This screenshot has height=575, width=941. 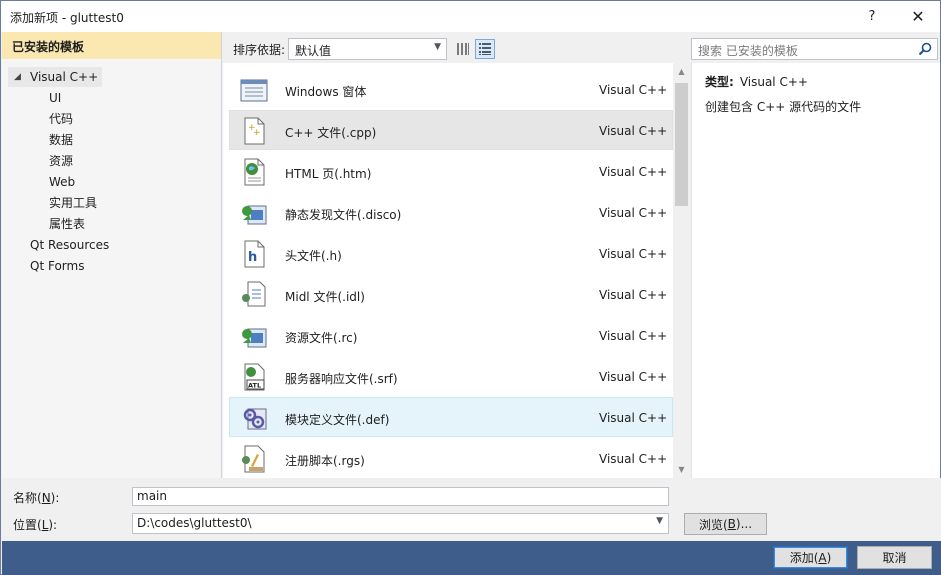 I want to click on list-item: 资源文件(.rc) Visual C++, so click(x=451, y=335).